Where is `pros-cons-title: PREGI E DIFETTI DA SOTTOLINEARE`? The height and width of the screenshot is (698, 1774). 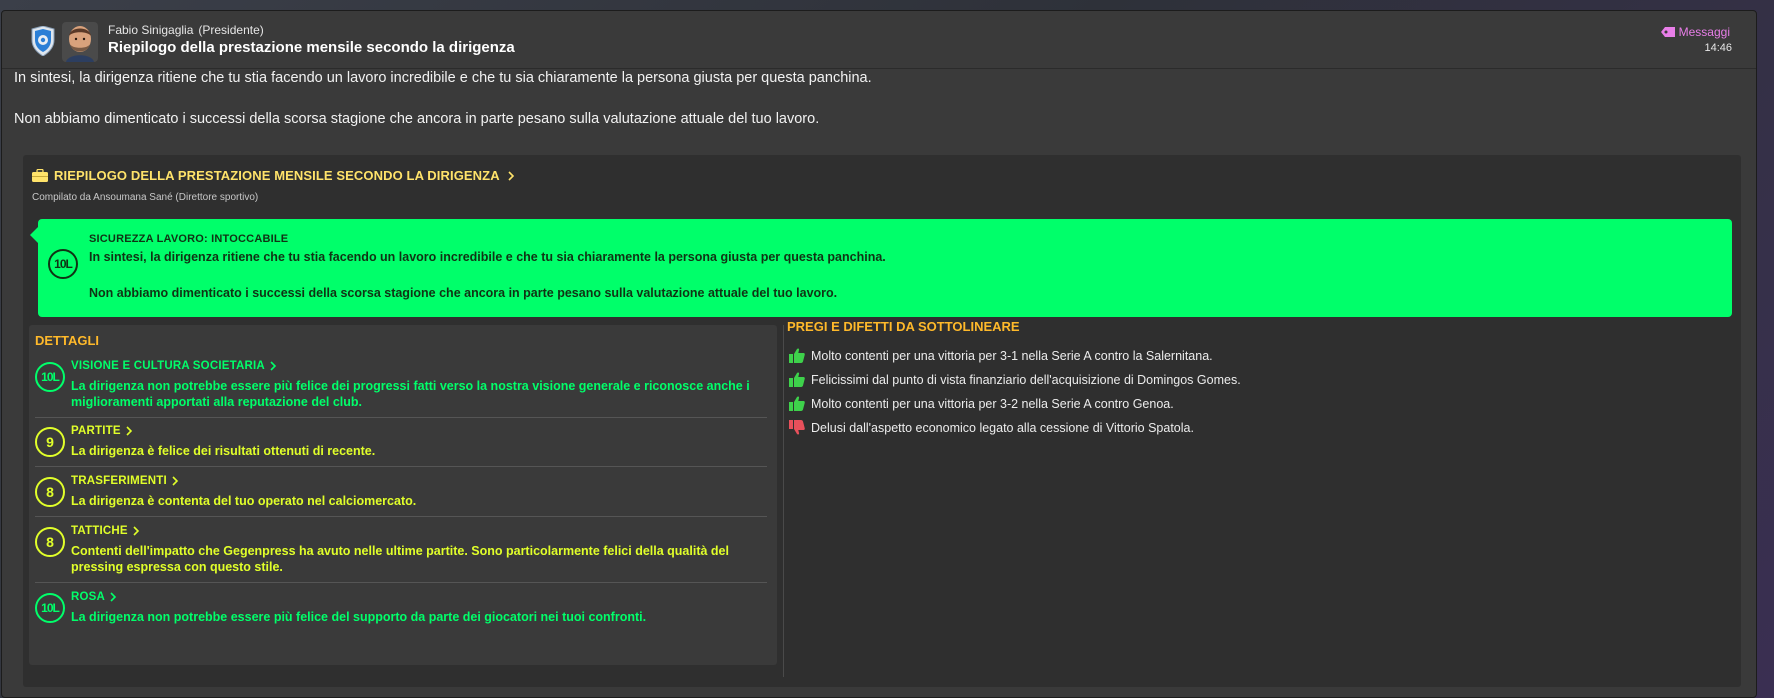
pros-cons-title: PREGI E DIFETTI DA SOTTOLINEARE is located at coordinates (903, 326).